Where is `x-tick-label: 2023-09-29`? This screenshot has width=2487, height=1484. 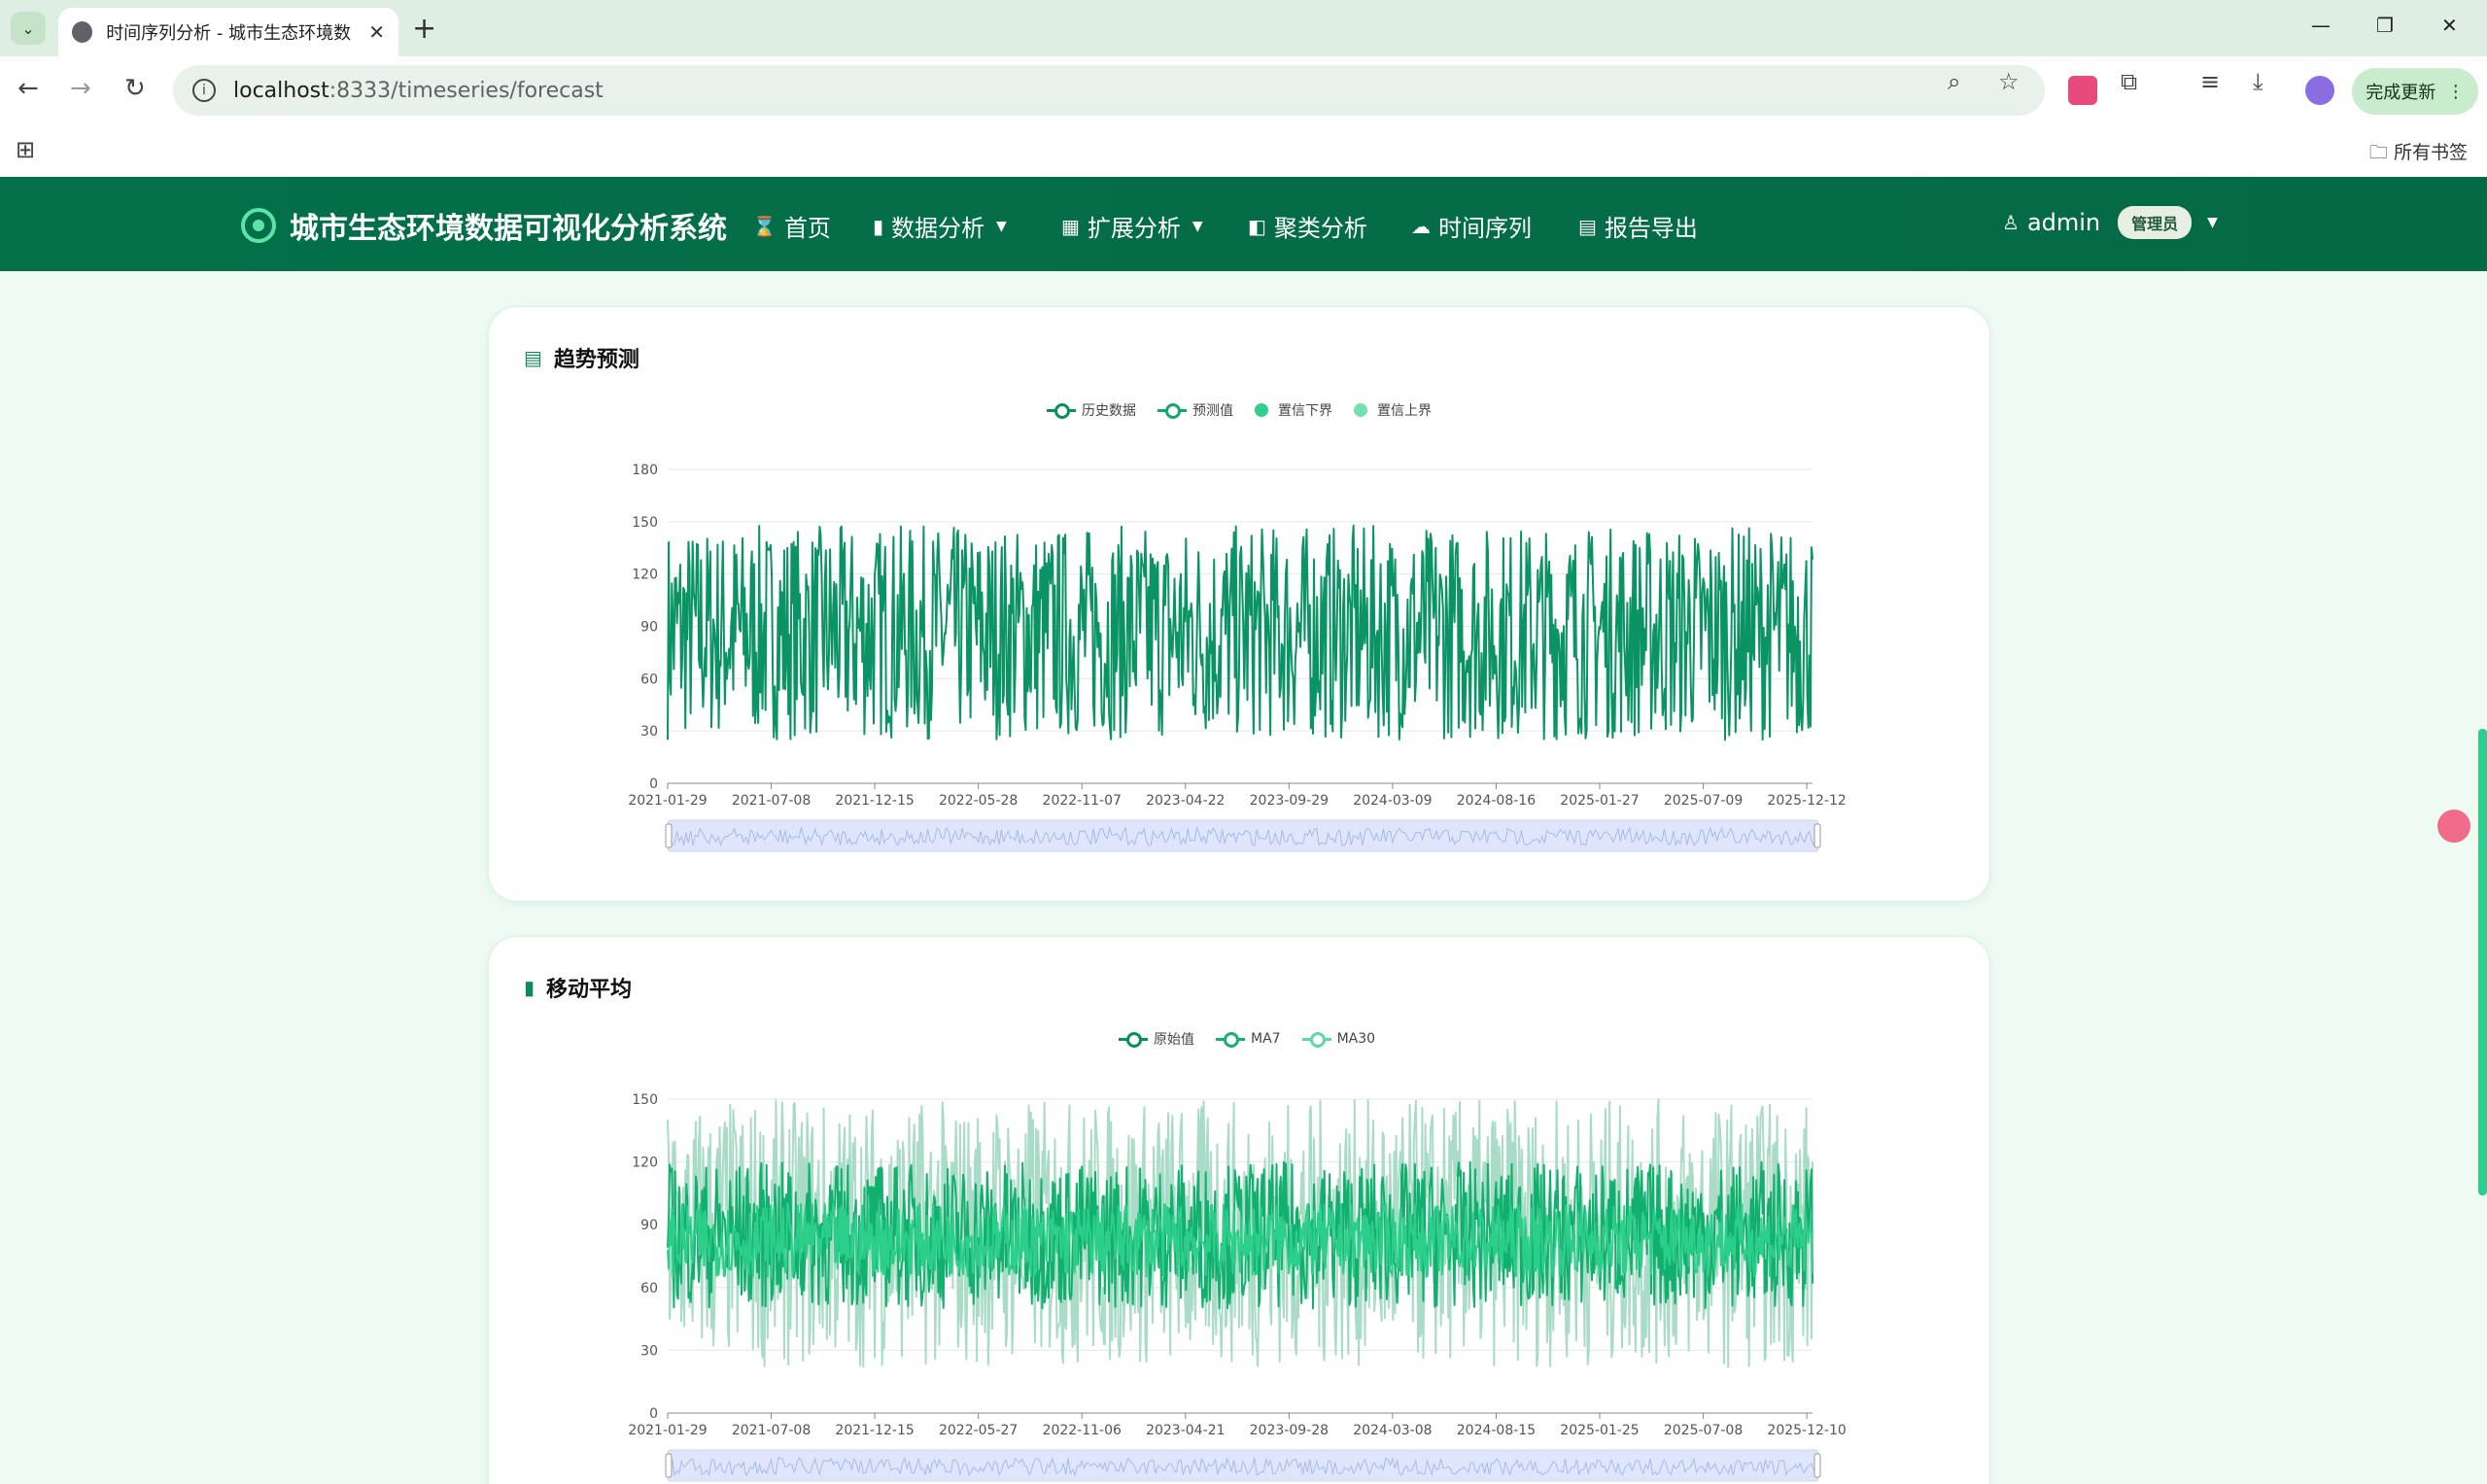
x-tick-label: 2023-09-29 is located at coordinates (1289, 801).